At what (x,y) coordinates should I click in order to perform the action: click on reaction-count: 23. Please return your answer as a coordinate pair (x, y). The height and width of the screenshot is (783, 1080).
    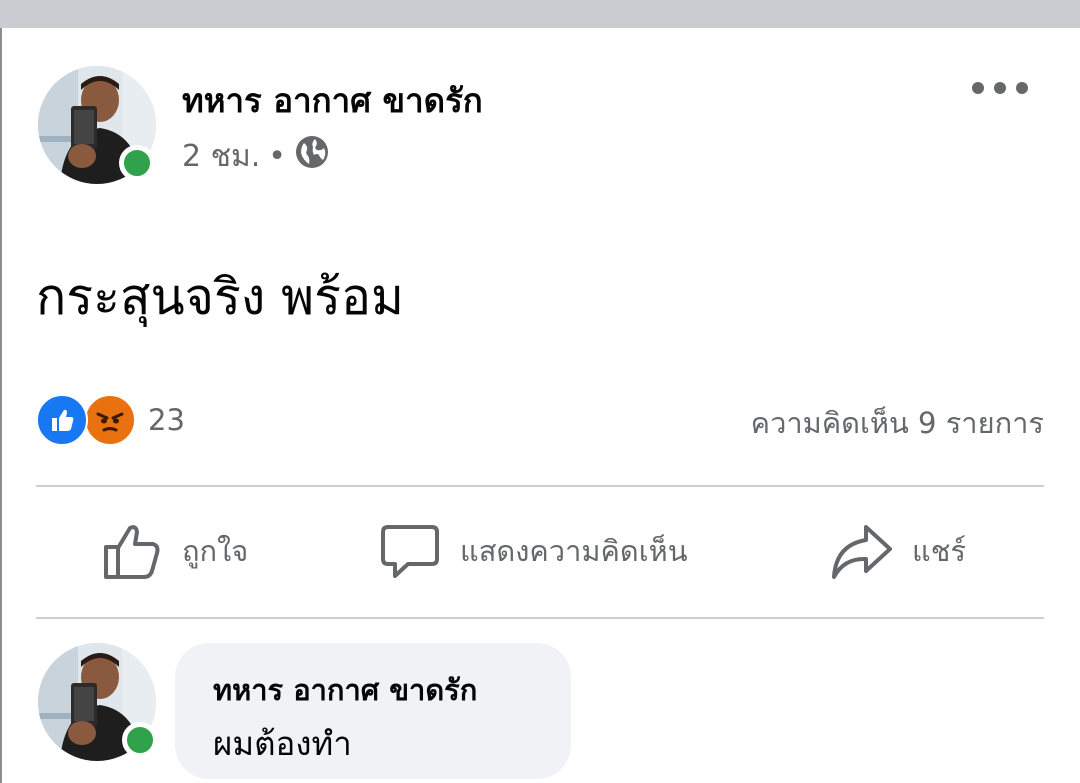
    Looking at the image, I should click on (166, 420).